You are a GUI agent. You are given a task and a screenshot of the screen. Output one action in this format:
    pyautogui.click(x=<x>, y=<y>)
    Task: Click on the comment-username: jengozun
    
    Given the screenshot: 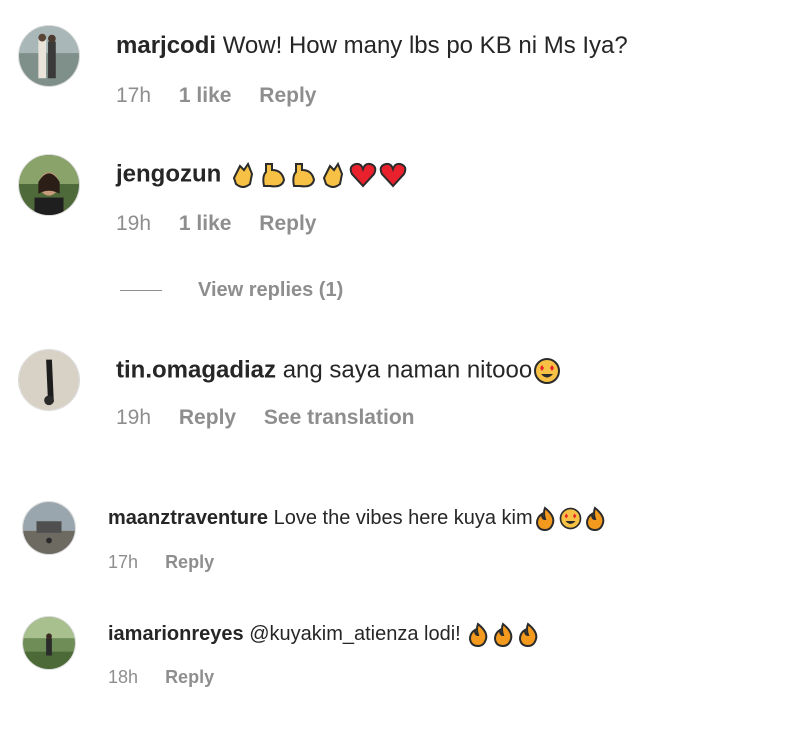 What is the action you would take?
    pyautogui.click(x=168, y=173)
    